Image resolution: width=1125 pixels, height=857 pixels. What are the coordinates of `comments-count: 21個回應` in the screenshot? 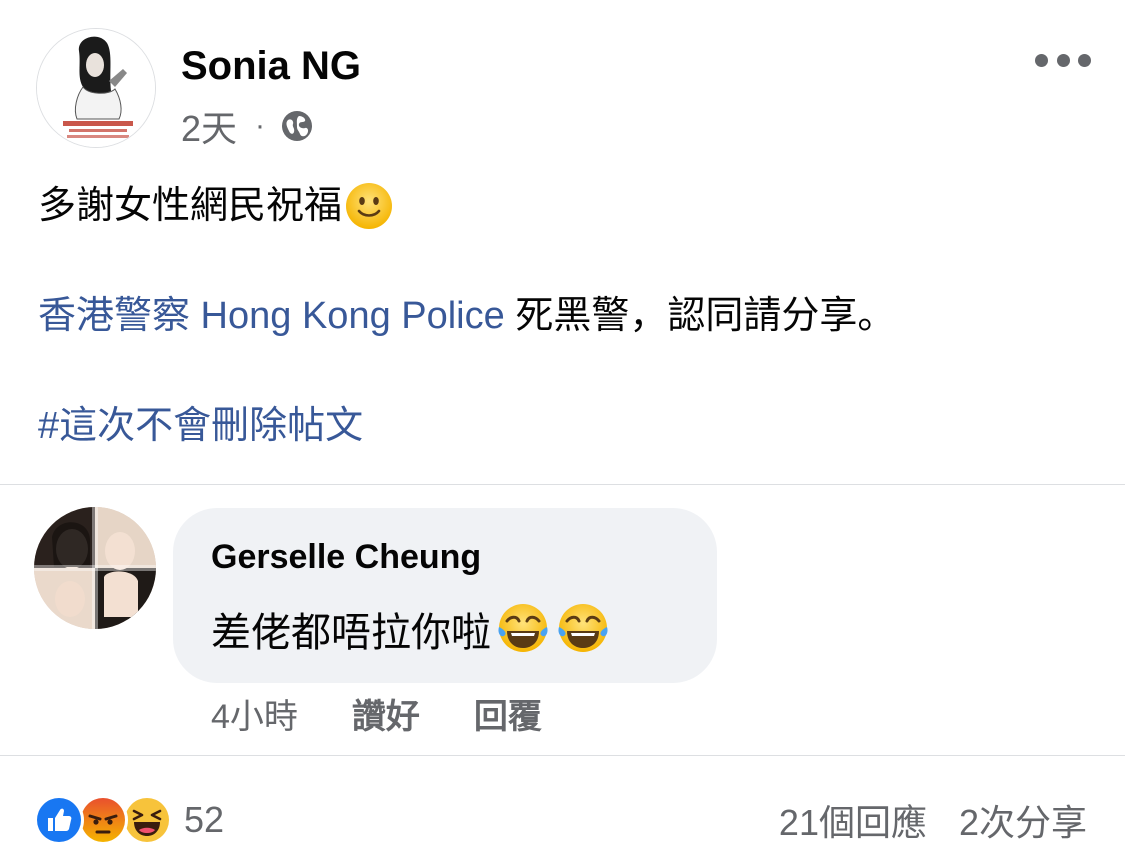 It's located at (853, 820).